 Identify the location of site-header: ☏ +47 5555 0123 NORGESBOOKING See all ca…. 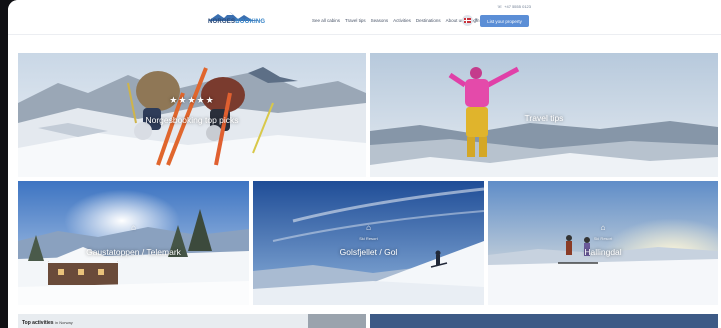
(364, 17).